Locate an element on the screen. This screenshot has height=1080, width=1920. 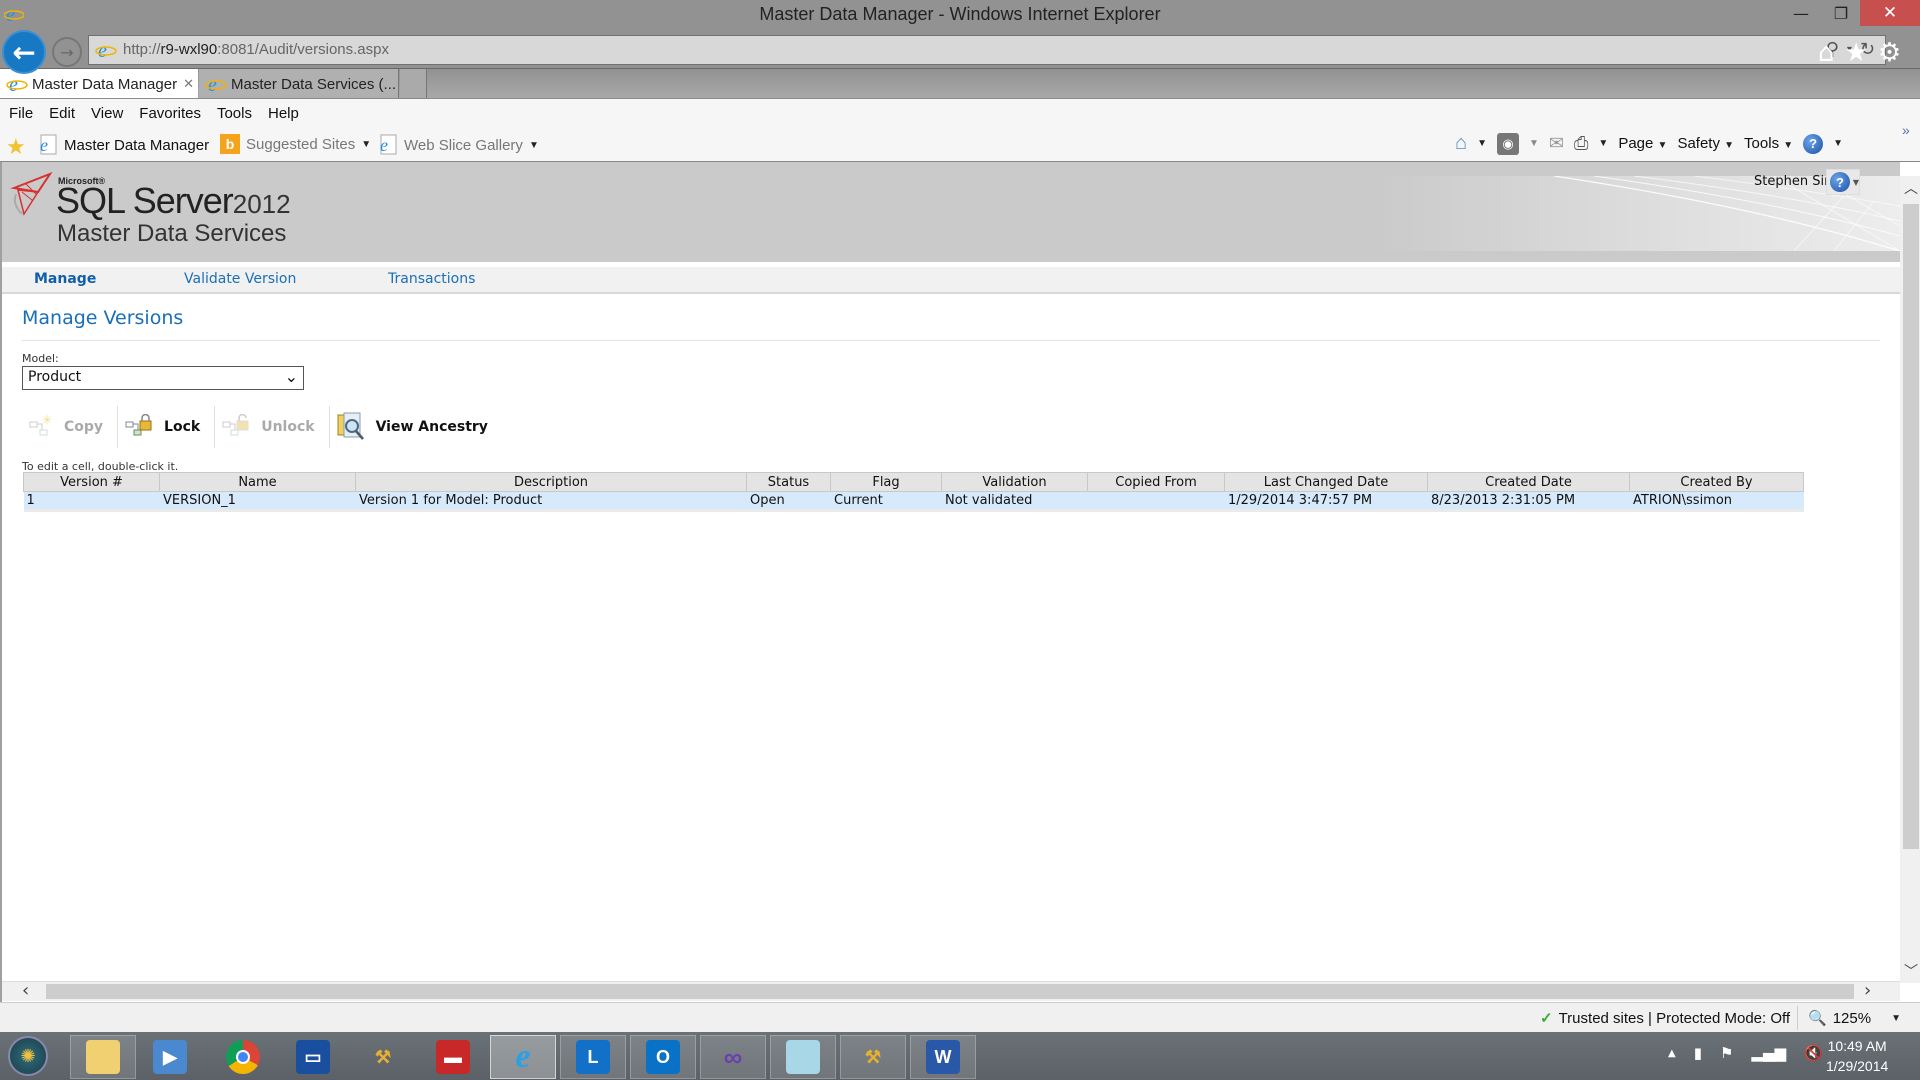
zoom-level-button: 🔍 125% ▼ is located at coordinates (1854, 1018).